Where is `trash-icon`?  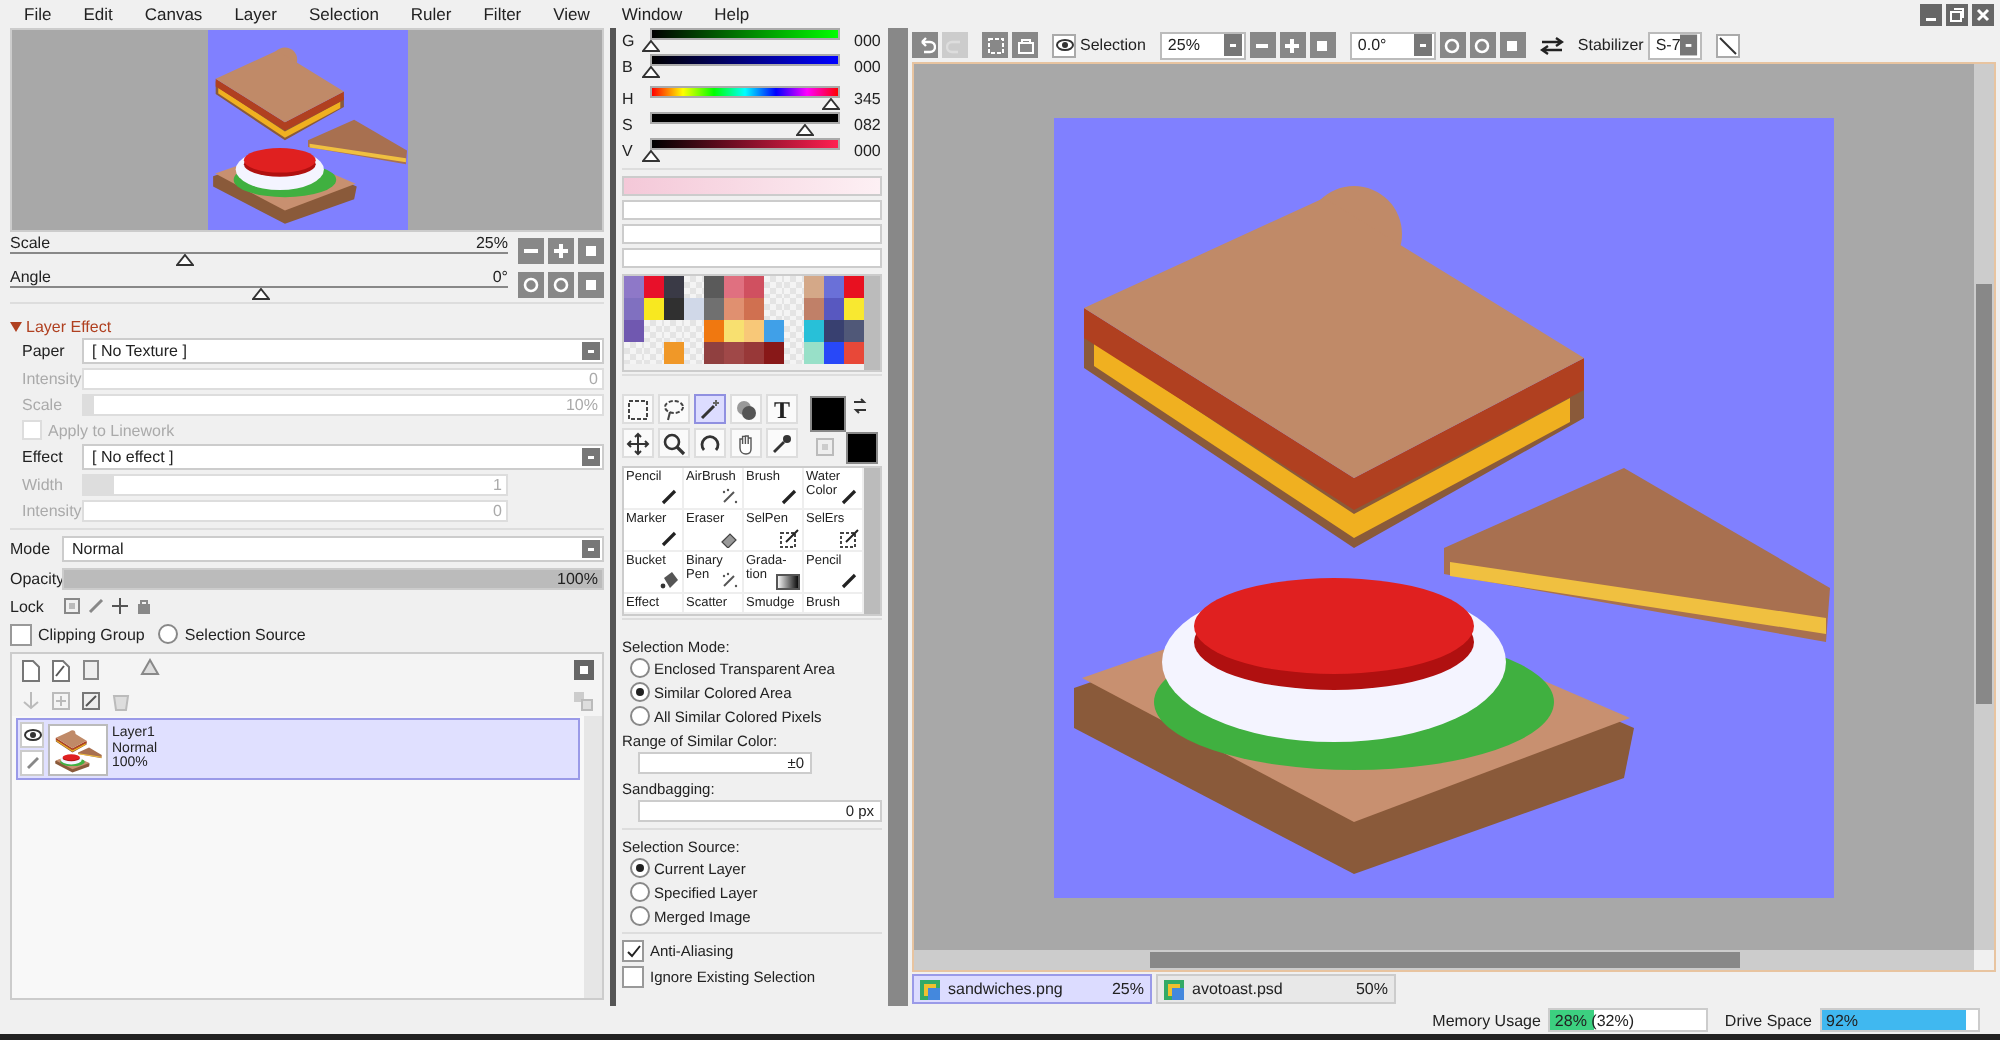
trash-icon is located at coordinates (121, 701).